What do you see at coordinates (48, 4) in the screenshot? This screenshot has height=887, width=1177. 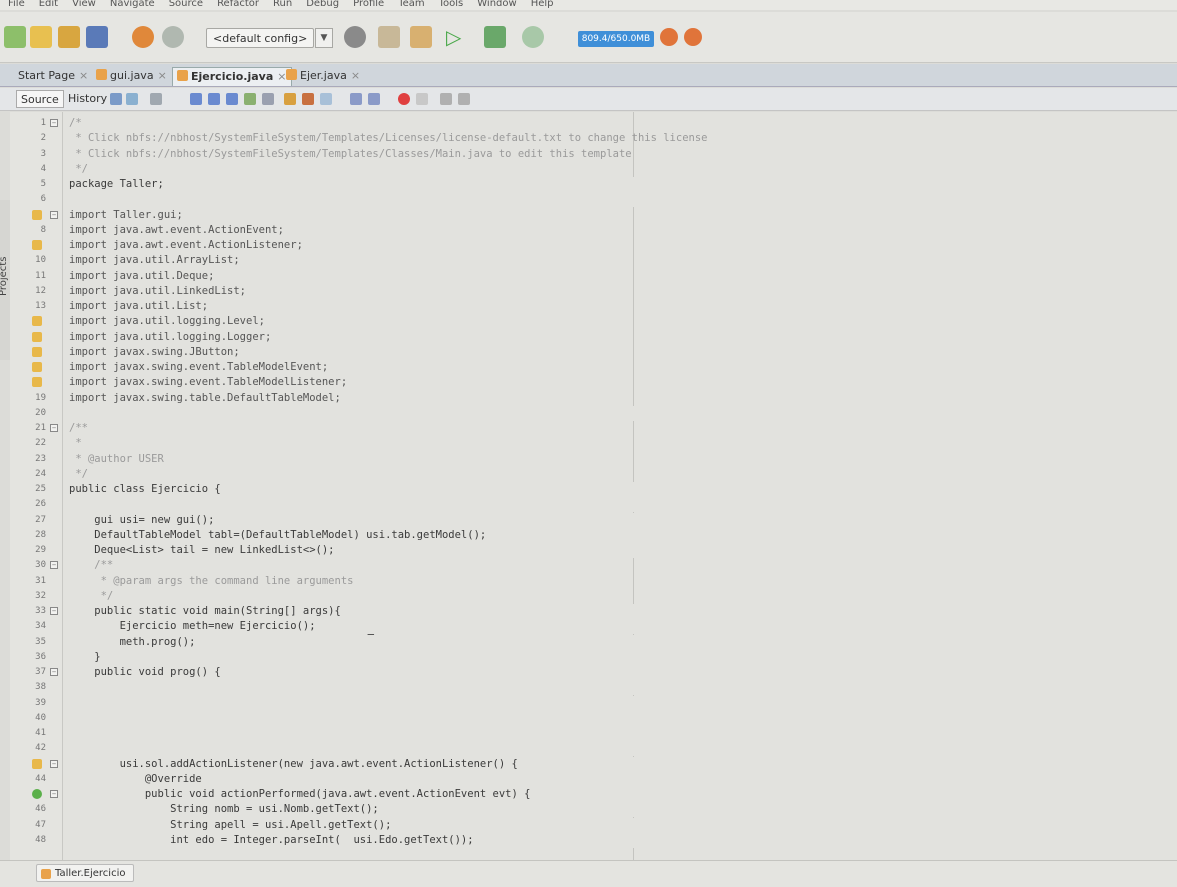 I see `menu-item-edit: Edit` at bounding box center [48, 4].